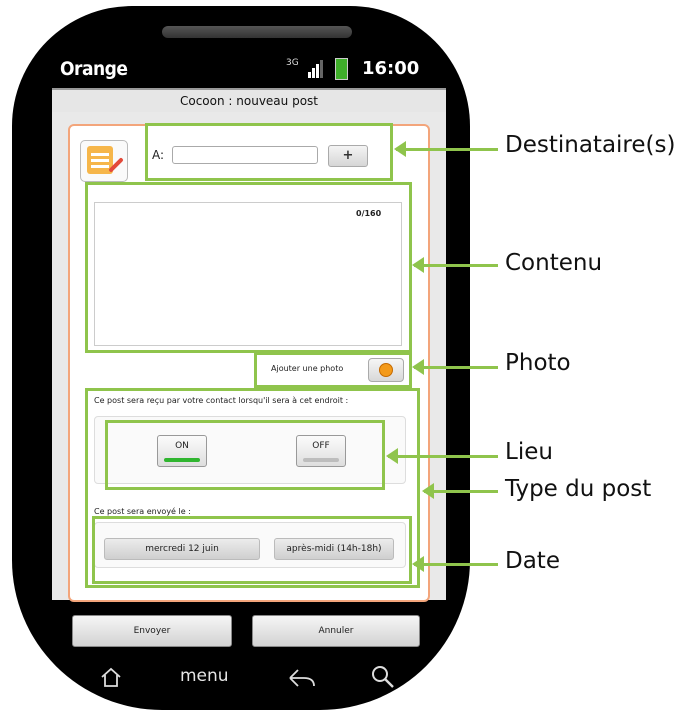 This screenshot has width=700, height=715. Describe the element at coordinates (249, 100) in the screenshot. I see `app-title: Cocoon : nouveau post` at that location.